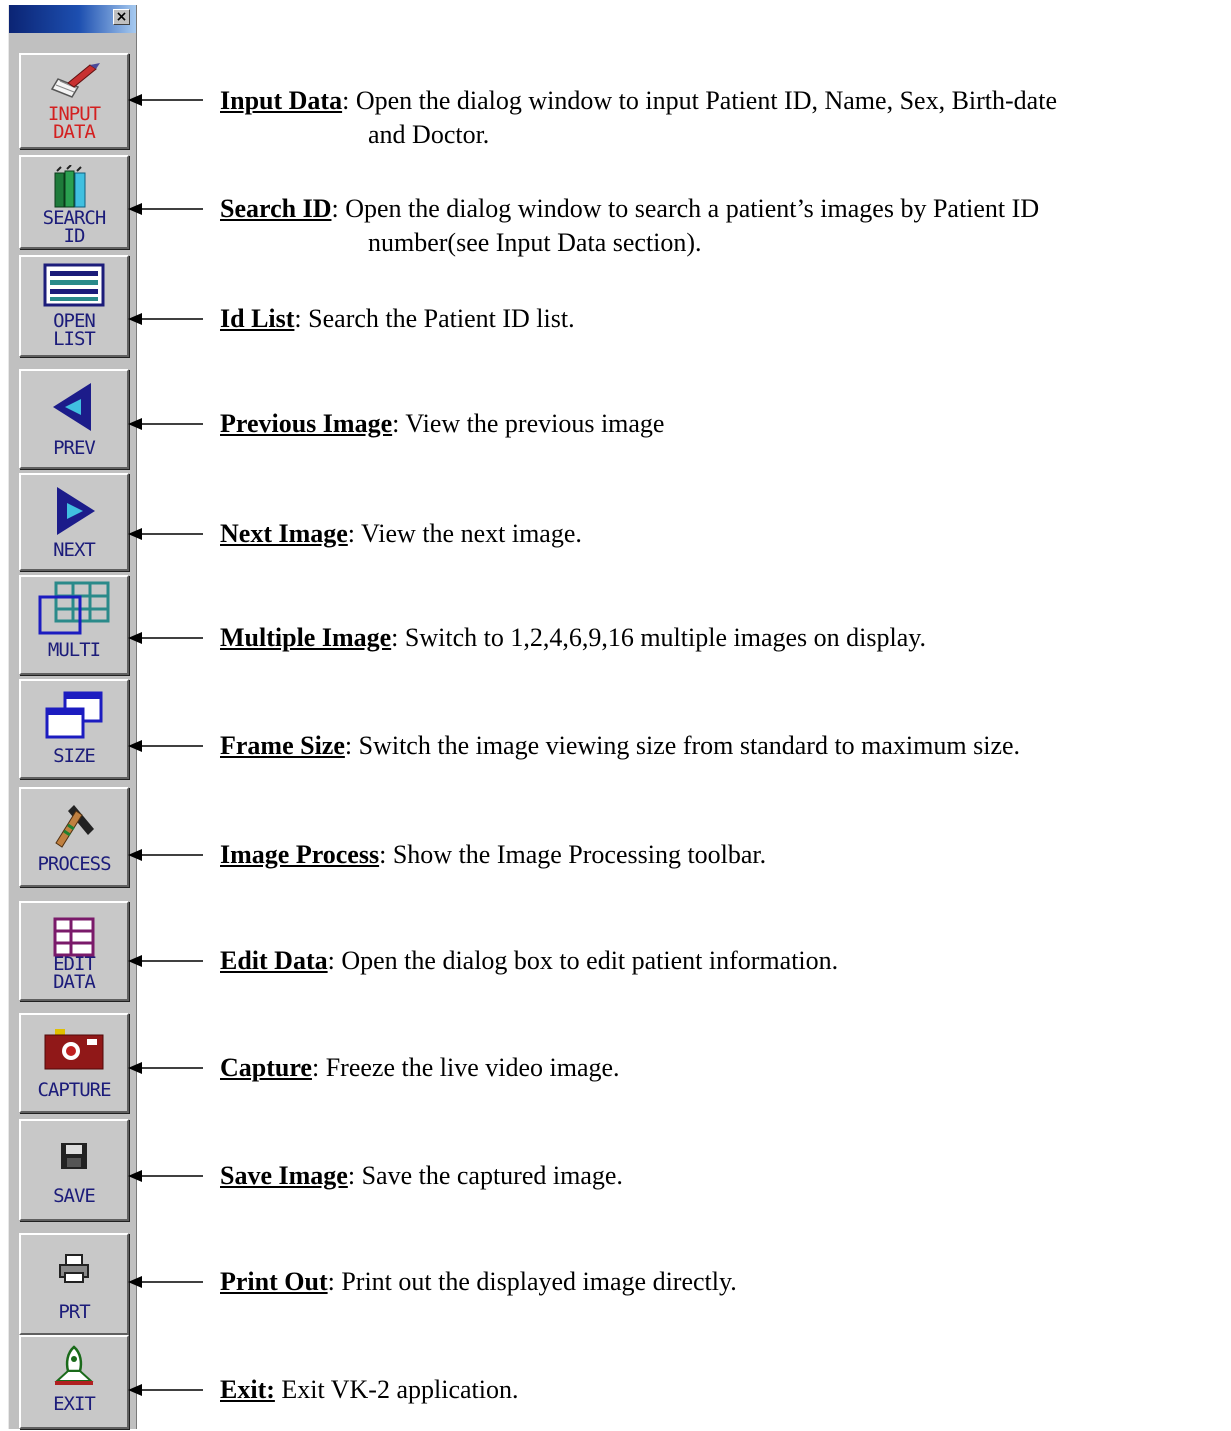  I want to click on exit-button: EXIT, so click(74, 1382).